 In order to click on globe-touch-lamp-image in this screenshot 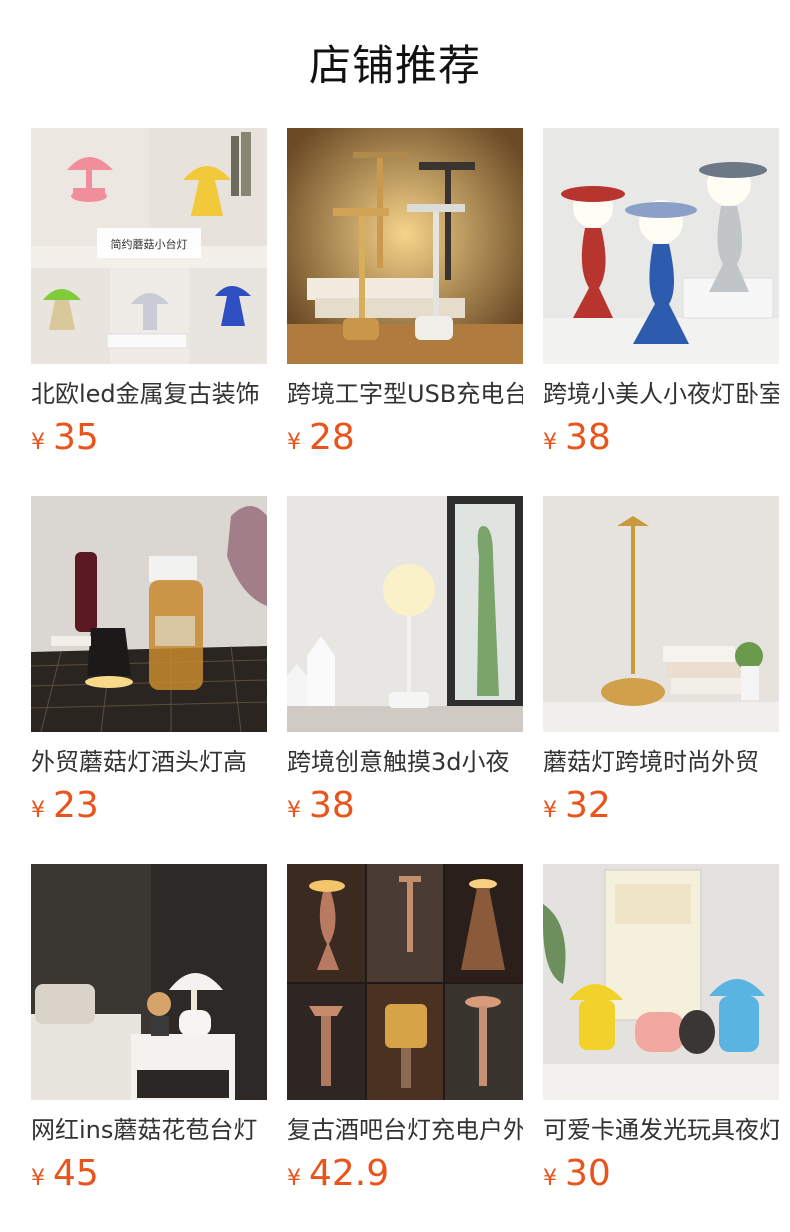, I will do `click(405, 614)`.